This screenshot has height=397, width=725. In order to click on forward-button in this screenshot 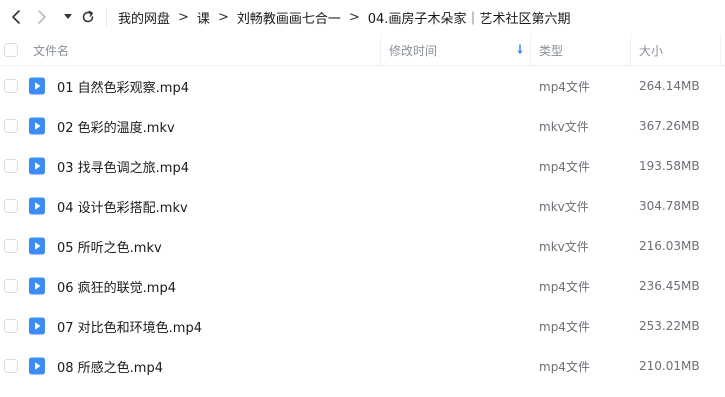, I will do `click(42, 17)`.